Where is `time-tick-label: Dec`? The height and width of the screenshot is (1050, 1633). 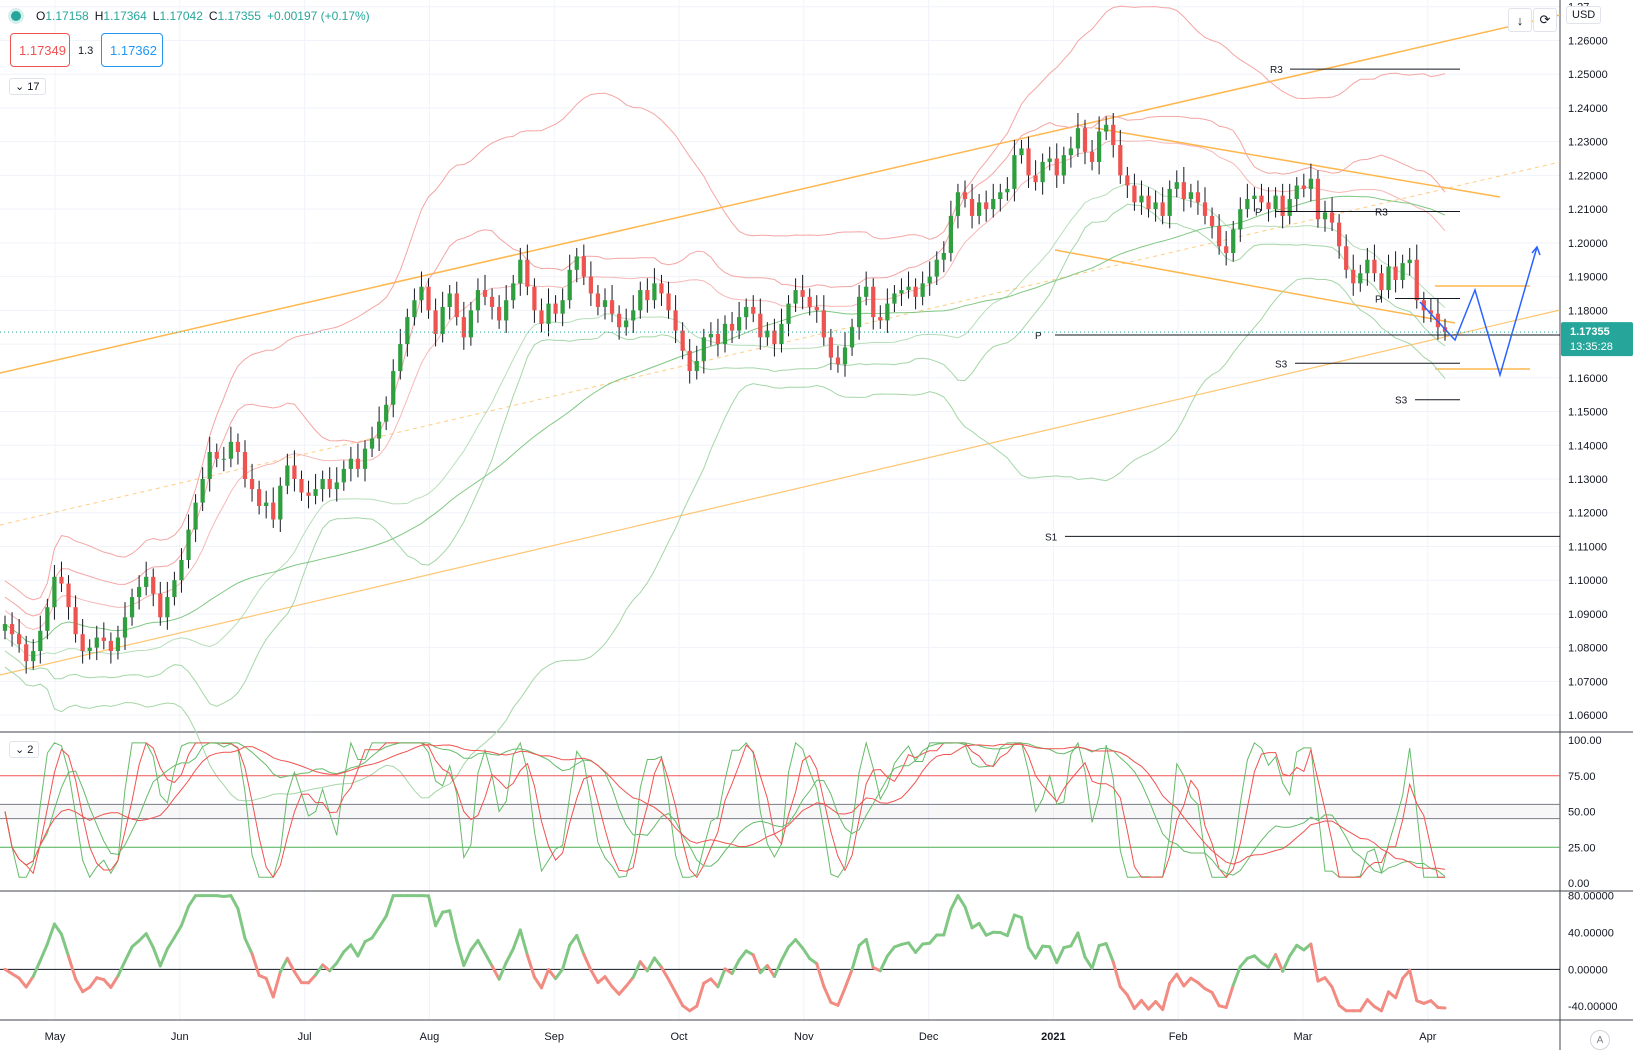
time-tick-label: Dec is located at coordinates (929, 1037).